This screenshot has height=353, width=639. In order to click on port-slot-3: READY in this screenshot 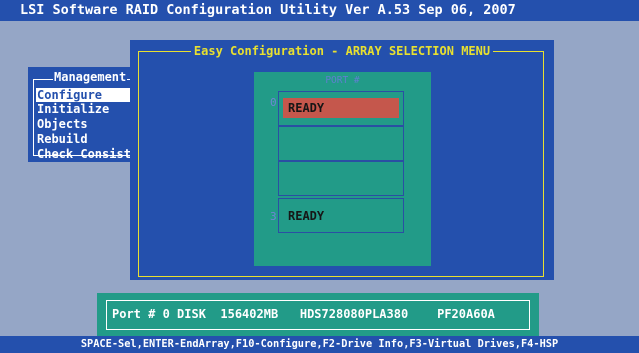, I will do `click(341, 215)`.